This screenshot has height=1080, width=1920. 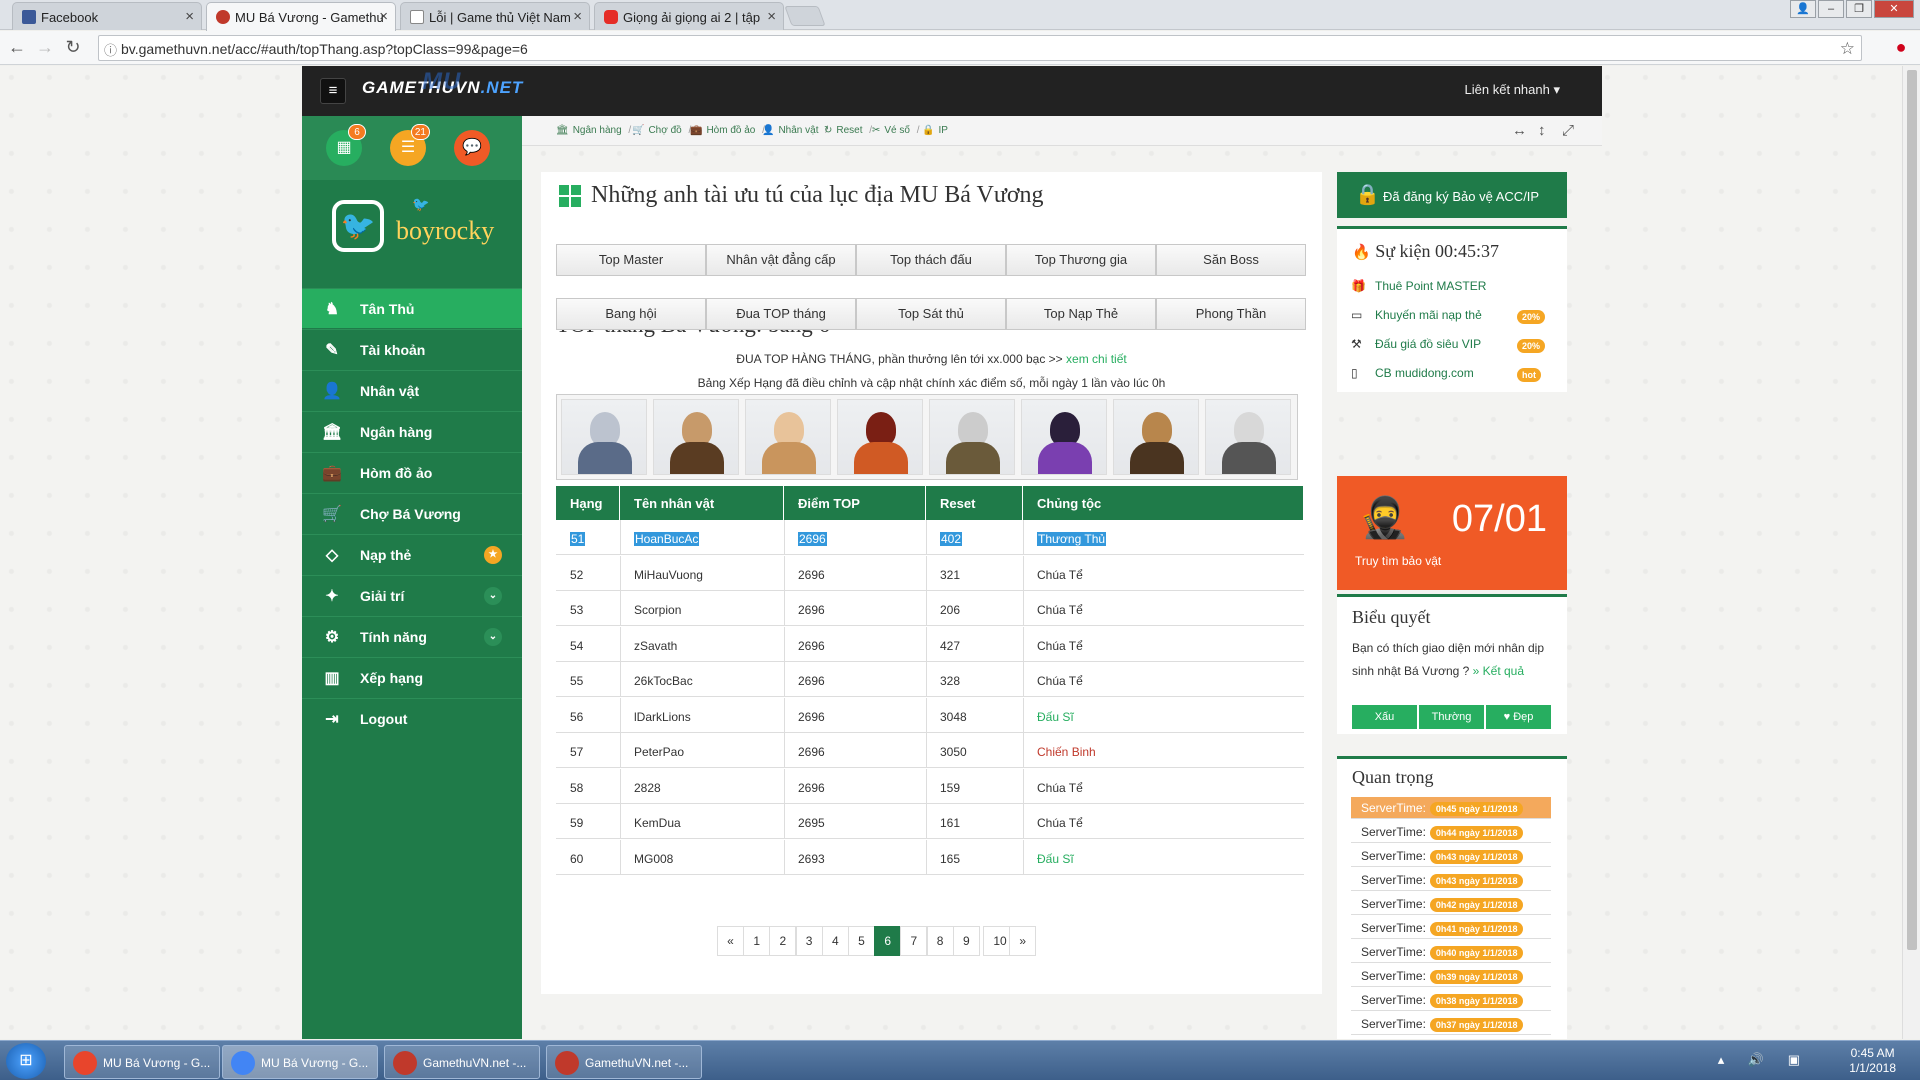 I want to click on cell-text: 26kTocBac, so click(x=663, y=681).